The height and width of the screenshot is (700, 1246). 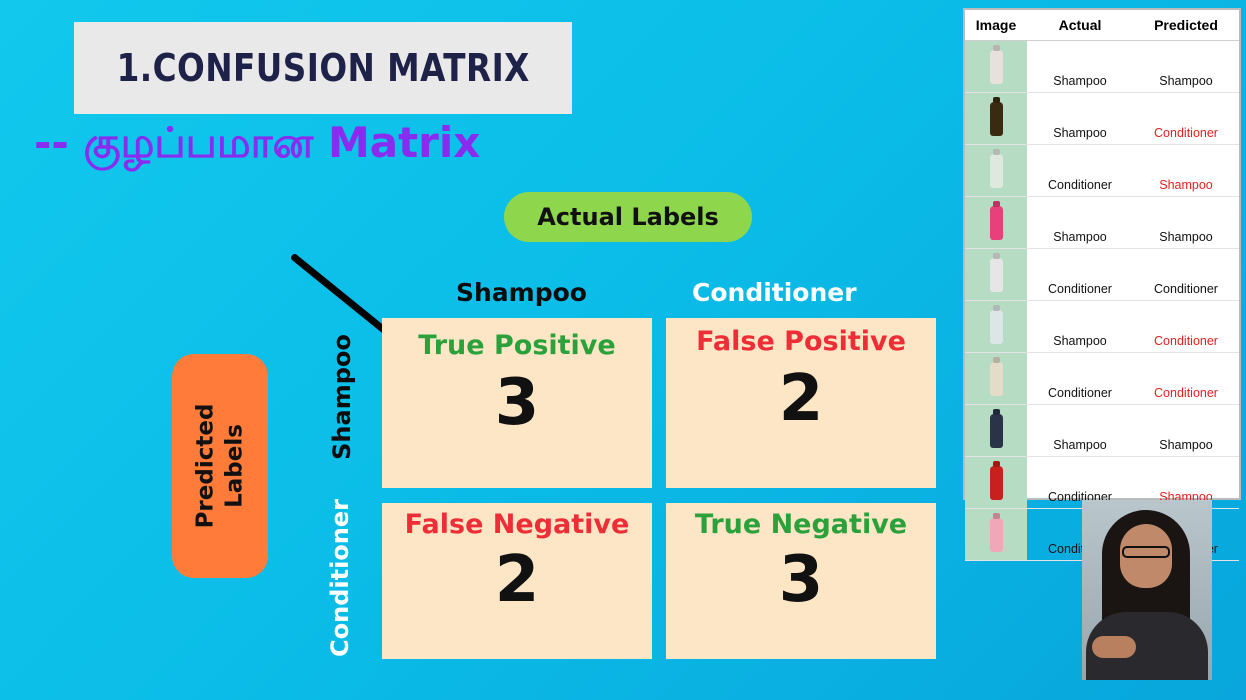 I want to click on actual-labels-text: Actual Labels, so click(x=628, y=217).